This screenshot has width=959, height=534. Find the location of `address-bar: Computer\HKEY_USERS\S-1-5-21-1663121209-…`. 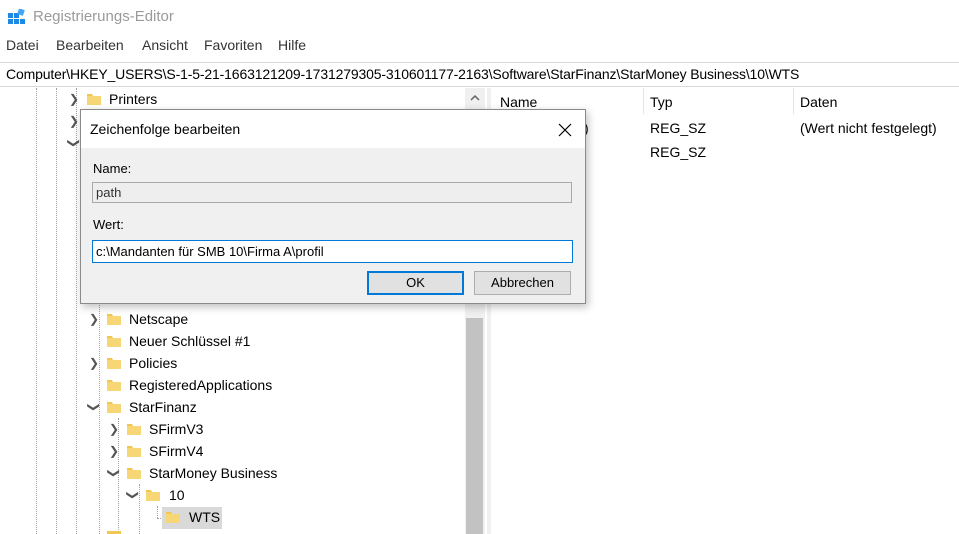

address-bar: Computer\HKEY_USERS\S-1-5-21-1663121209-… is located at coordinates (479, 74).